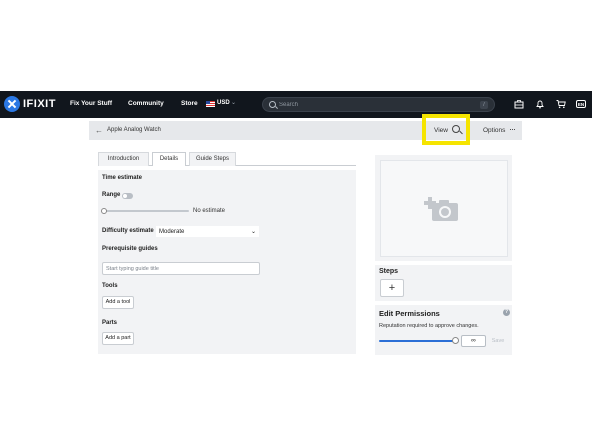  Describe the element at coordinates (581, 104) in the screenshot. I see `language-selector: EN` at that location.